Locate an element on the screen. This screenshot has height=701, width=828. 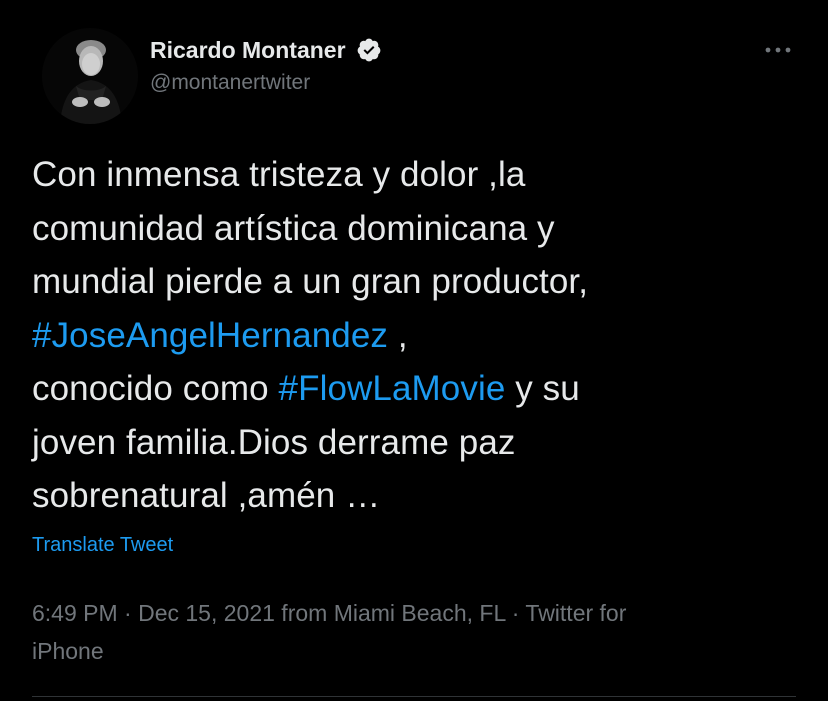
tweet-text-line: Con inmensa tristeza y dolor ,la is located at coordinates (279, 174).